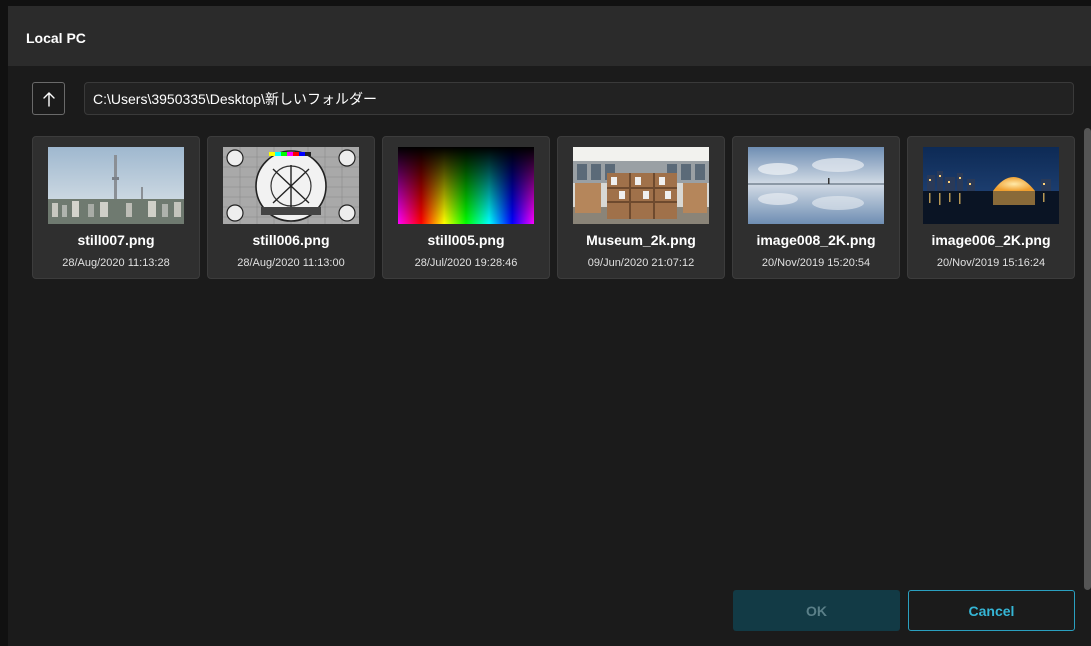 This screenshot has height=646, width=1091. I want to click on arrow-up-icon, so click(48, 99).